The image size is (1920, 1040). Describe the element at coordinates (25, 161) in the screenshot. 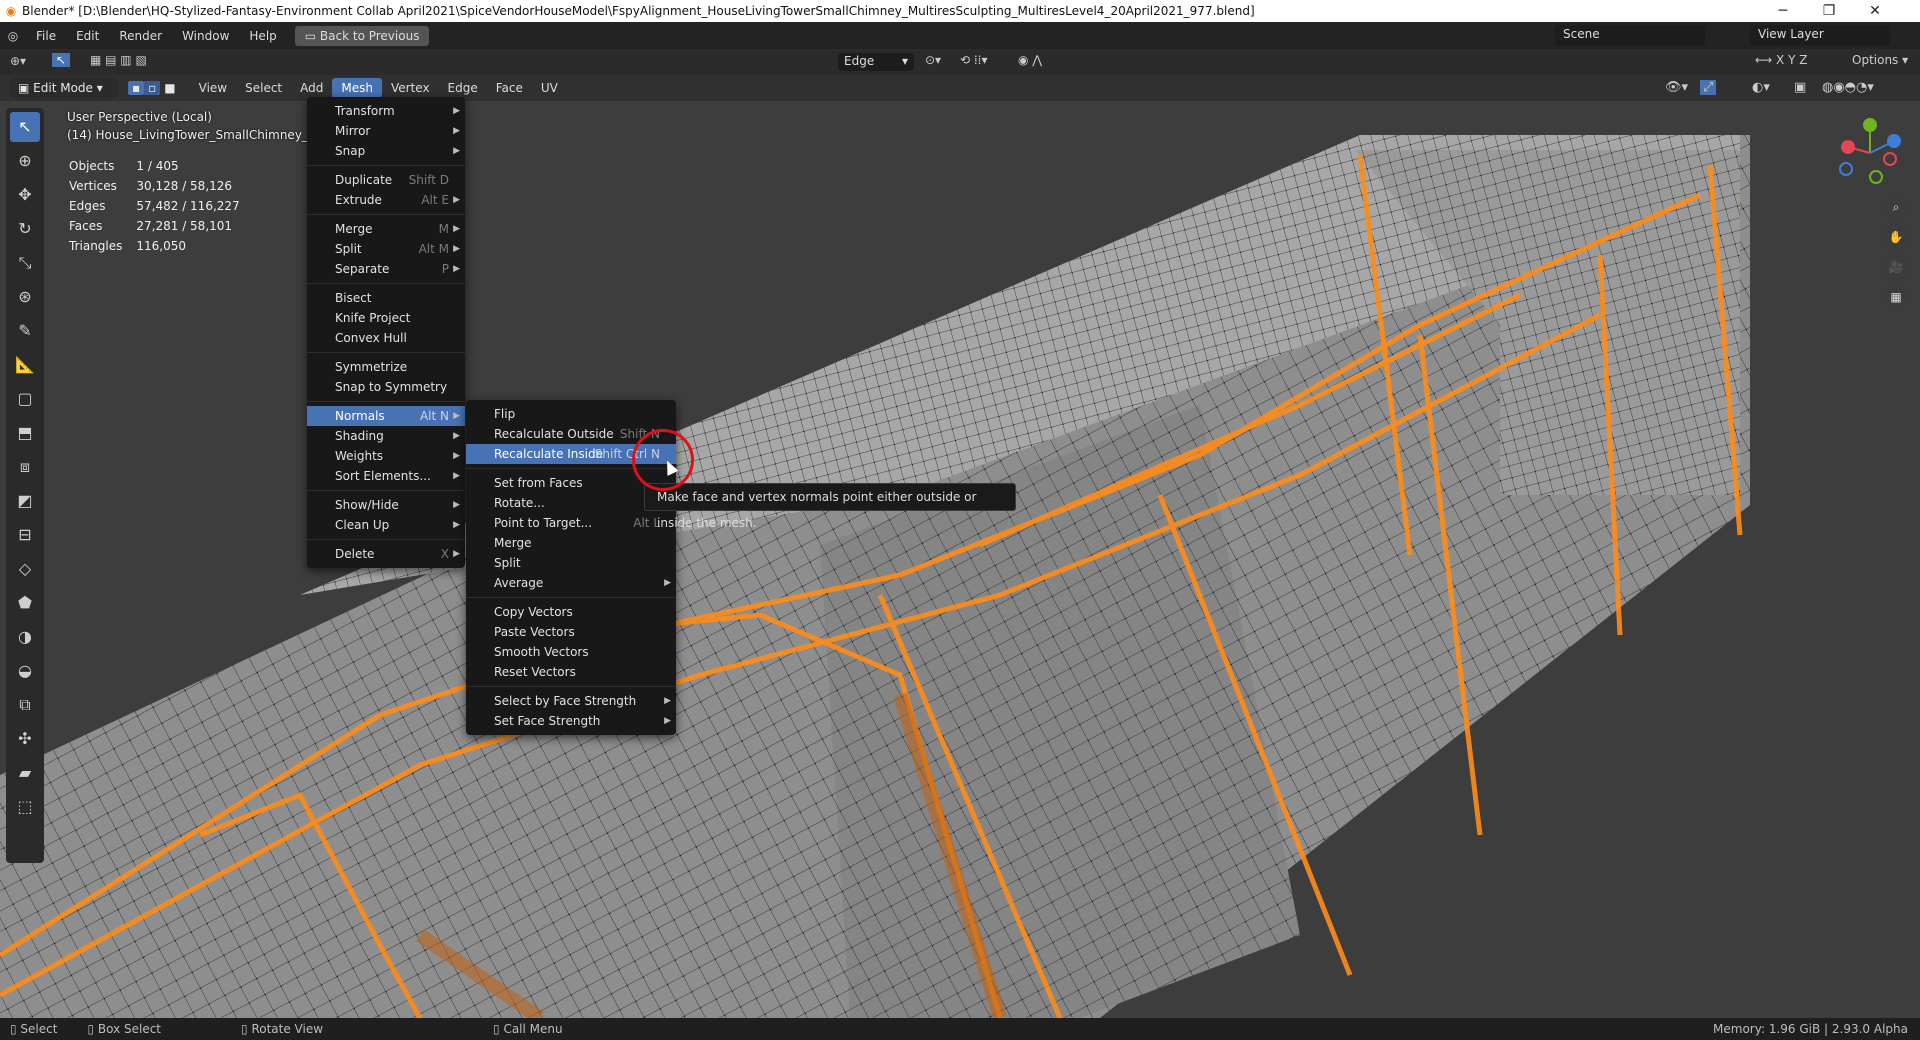

I see `cursor-tool-icon: ⊕` at that location.